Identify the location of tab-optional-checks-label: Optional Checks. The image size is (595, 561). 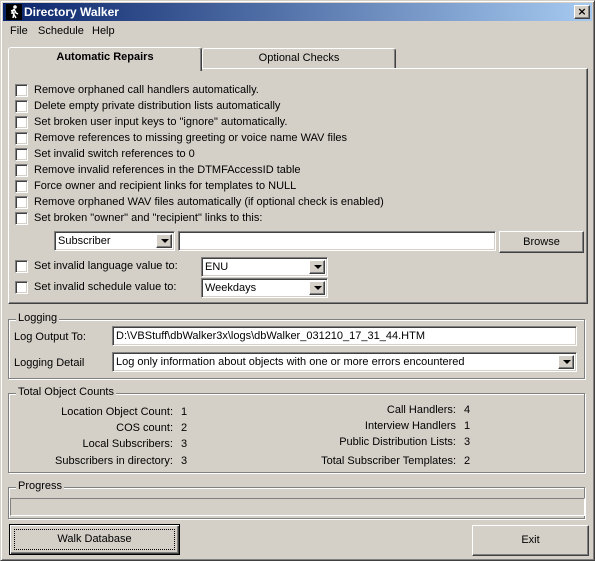
(299, 58).